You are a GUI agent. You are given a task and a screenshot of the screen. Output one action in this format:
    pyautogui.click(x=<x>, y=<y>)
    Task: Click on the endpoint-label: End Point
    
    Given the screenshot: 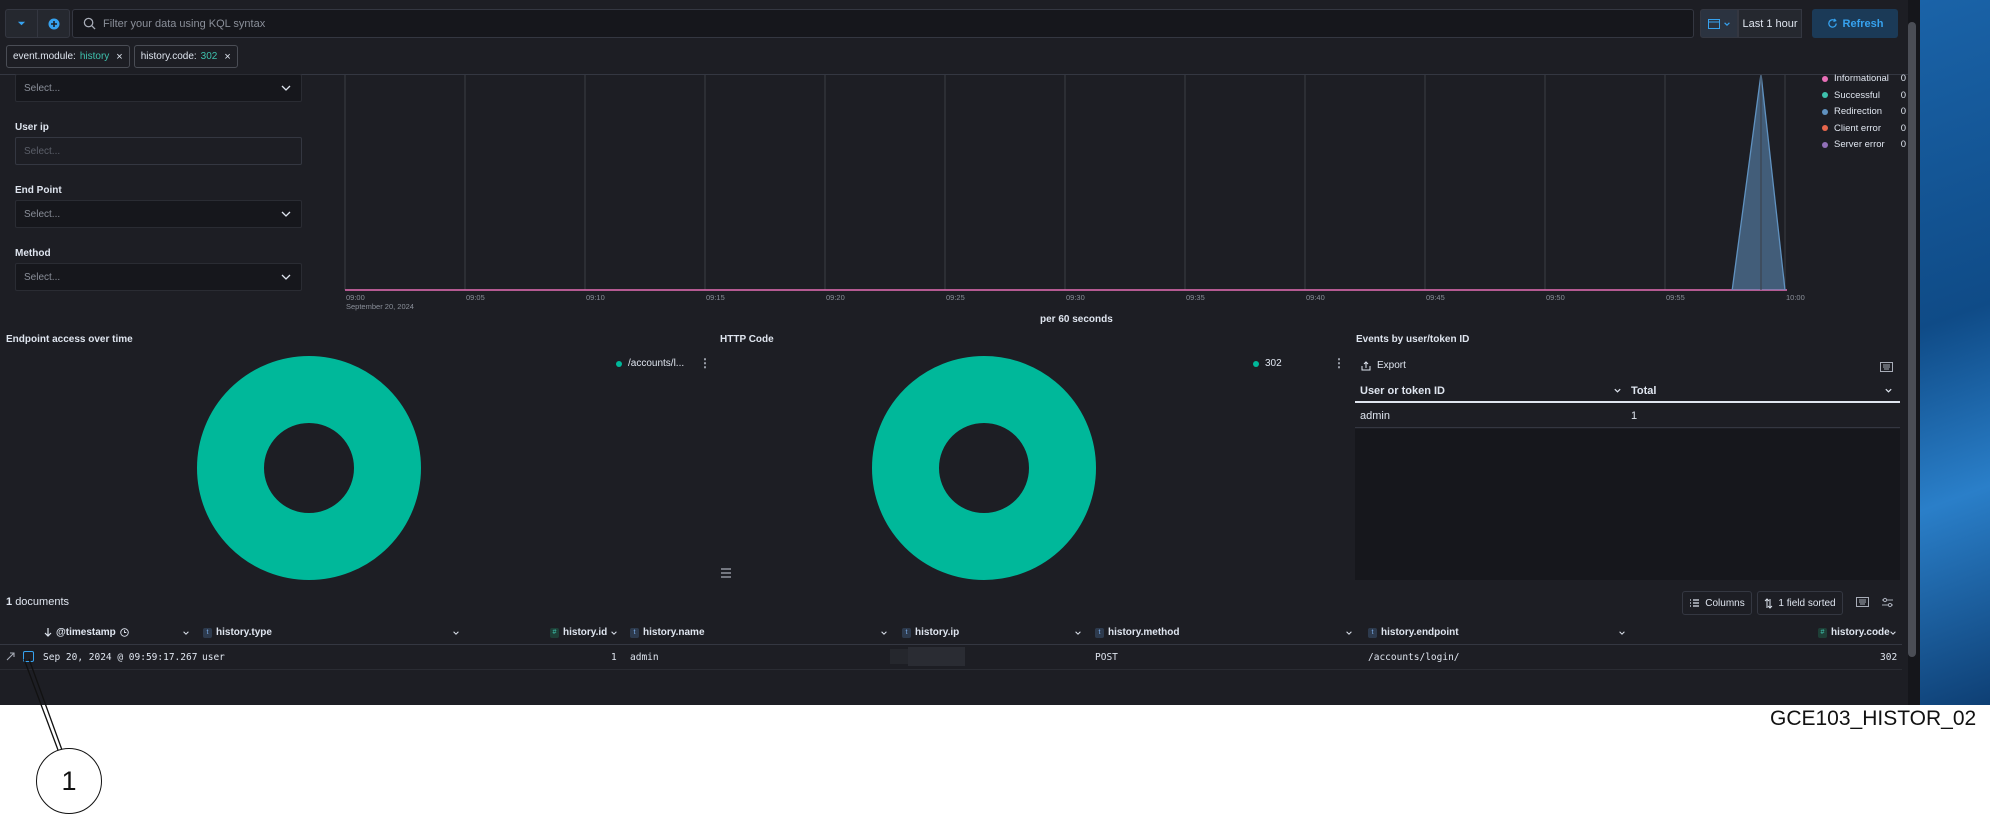 What is the action you would take?
    pyautogui.click(x=38, y=190)
    